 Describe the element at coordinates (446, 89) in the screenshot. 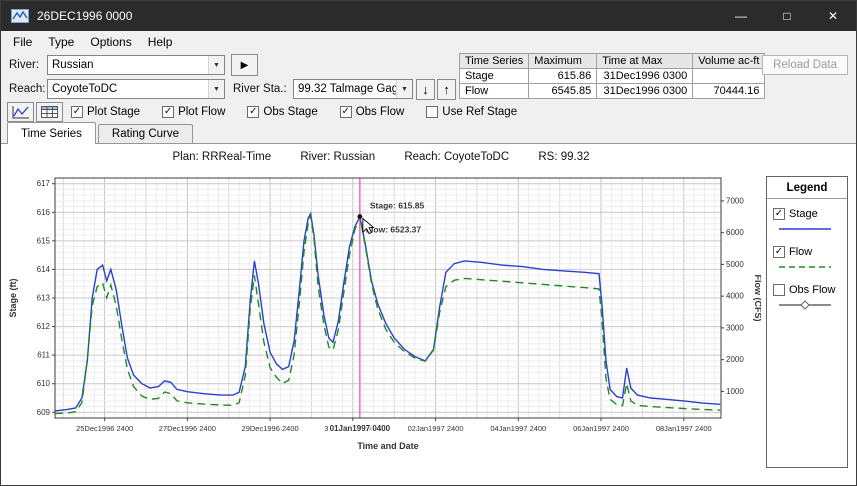

I see `previous-station-button: ↑` at that location.